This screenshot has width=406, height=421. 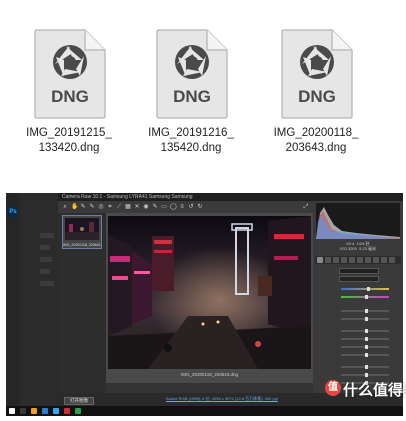 I want to click on straighten-tool-icon: ⟋, so click(x=119, y=207).